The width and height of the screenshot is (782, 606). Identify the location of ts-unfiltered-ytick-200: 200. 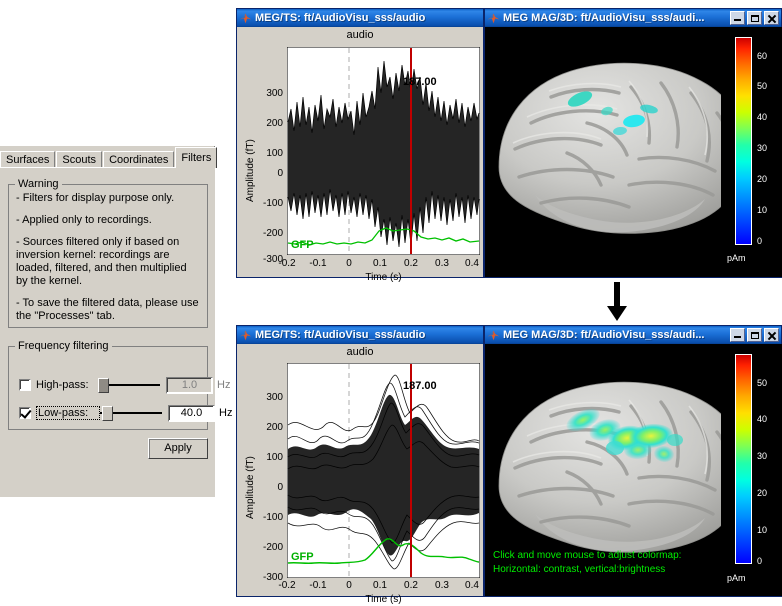
(274, 123).